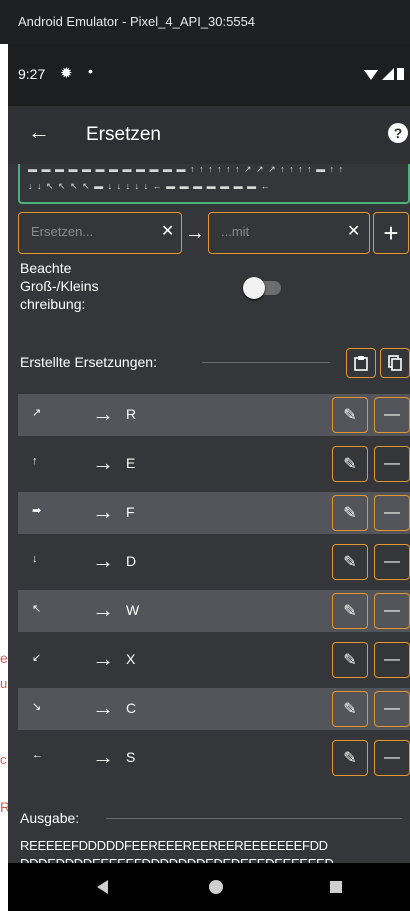 Image resolution: width=410 pixels, height=911 pixels. I want to click on target-letter: S, so click(131, 757).